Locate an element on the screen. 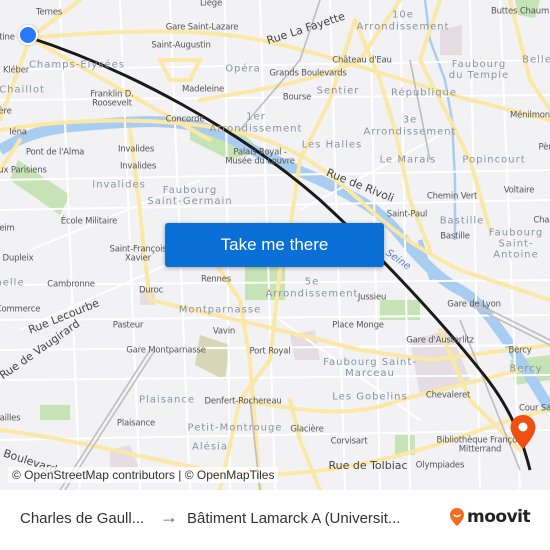 Image resolution: width=550 pixels, height=550 pixels. moovit-logo: moovit is located at coordinates (490, 517).